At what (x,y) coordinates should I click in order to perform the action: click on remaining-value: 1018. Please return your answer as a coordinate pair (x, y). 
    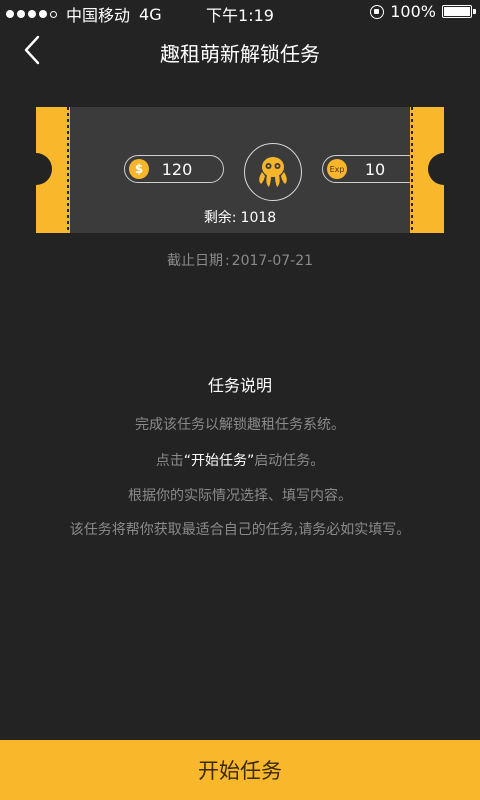
    Looking at the image, I should click on (258, 218).